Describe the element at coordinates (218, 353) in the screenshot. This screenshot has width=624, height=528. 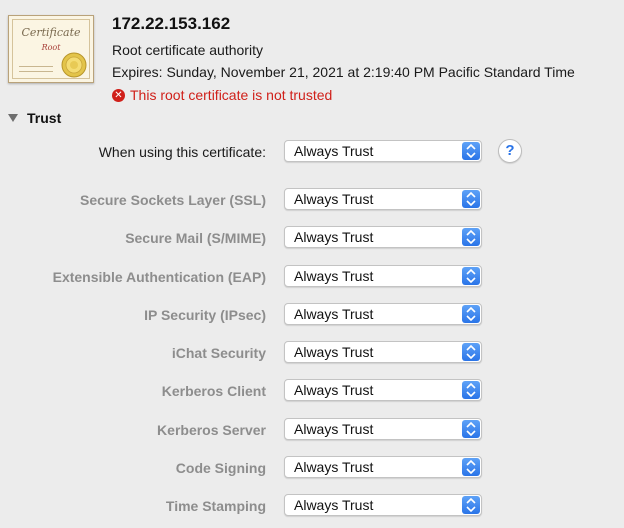
I see `trust-row-label: iChat Security` at that location.